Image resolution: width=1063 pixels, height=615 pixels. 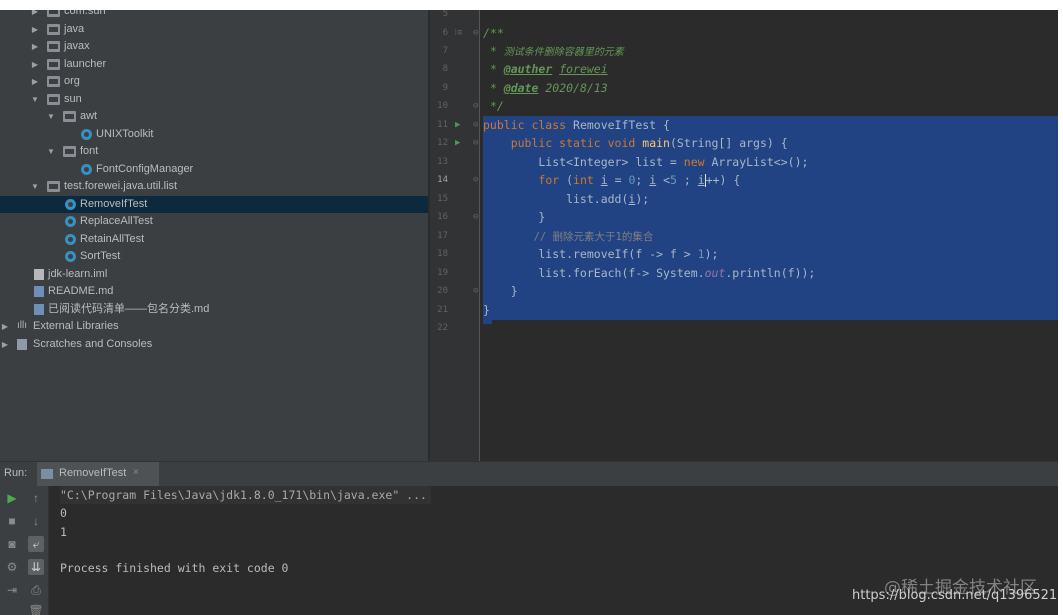 I want to click on variable: i, so click(x=604, y=180).